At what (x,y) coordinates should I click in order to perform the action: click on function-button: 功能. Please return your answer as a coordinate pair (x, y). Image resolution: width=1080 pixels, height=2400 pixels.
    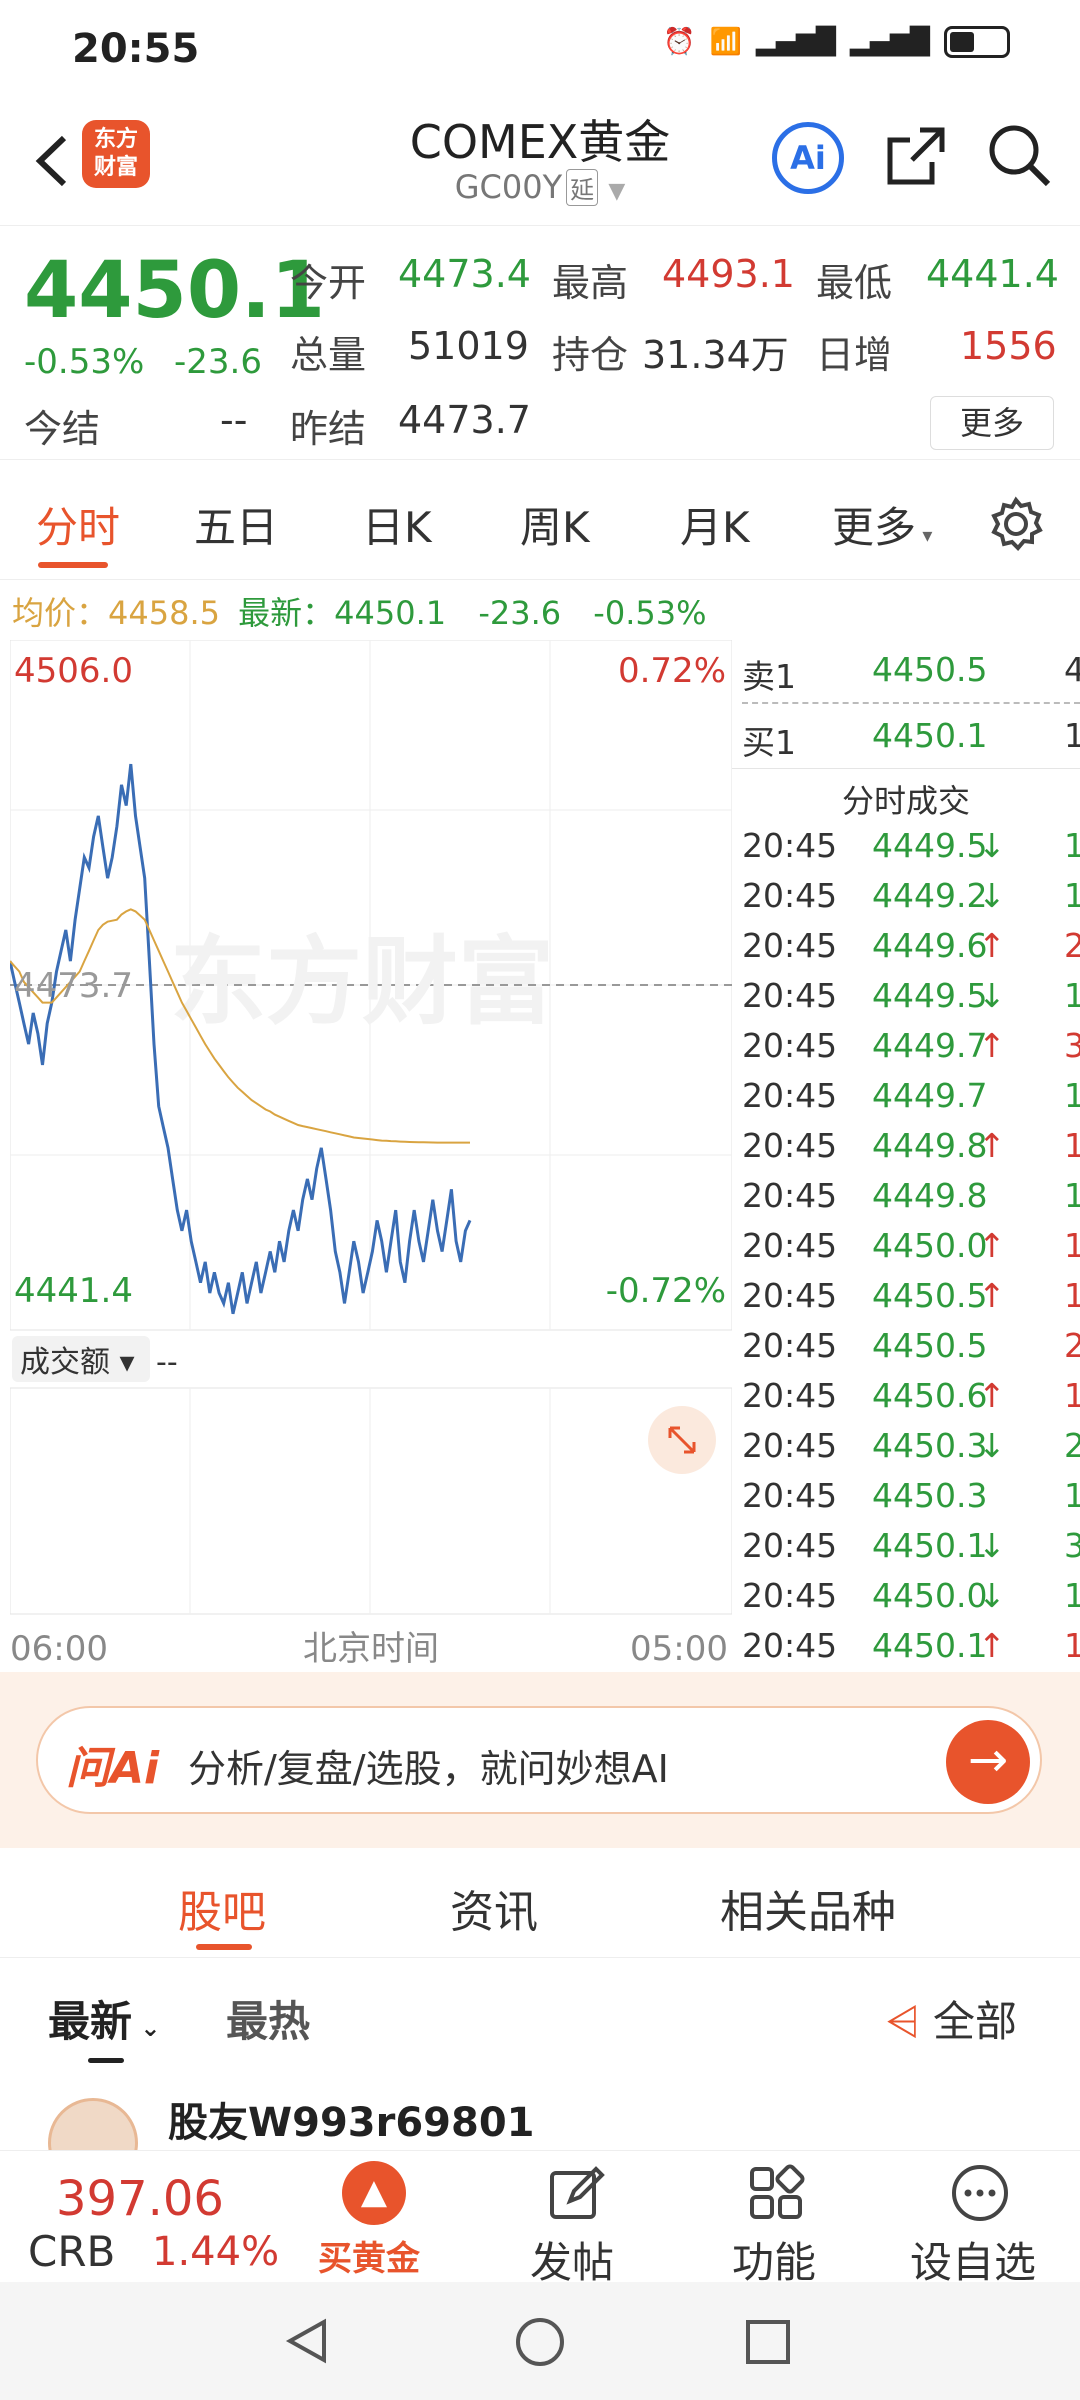
    Looking at the image, I should click on (774, 2259).